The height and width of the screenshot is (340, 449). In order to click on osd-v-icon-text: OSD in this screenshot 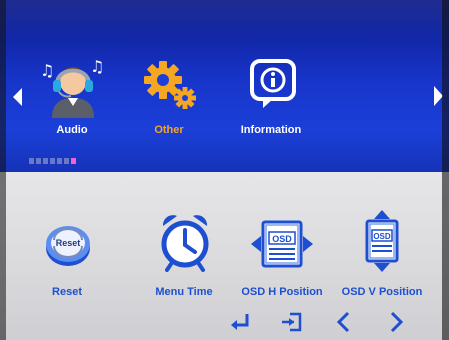, I will do `click(382, 236)`.